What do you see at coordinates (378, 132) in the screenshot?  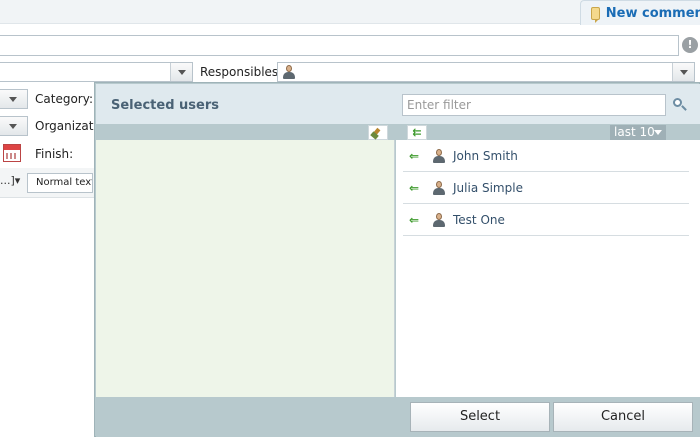 I see `clear-brush-icon` at bounding box center [378, 132].